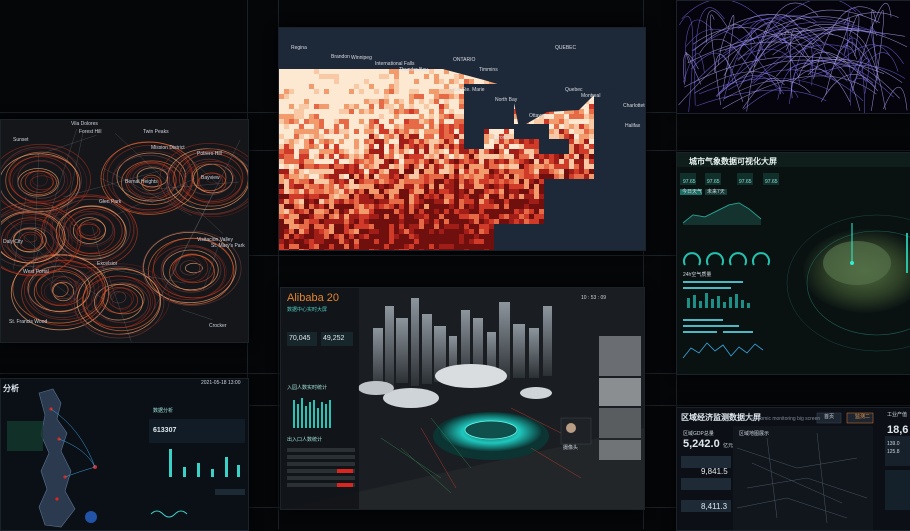  I want to click on purple-flow-map-panel, so click(793, 57).